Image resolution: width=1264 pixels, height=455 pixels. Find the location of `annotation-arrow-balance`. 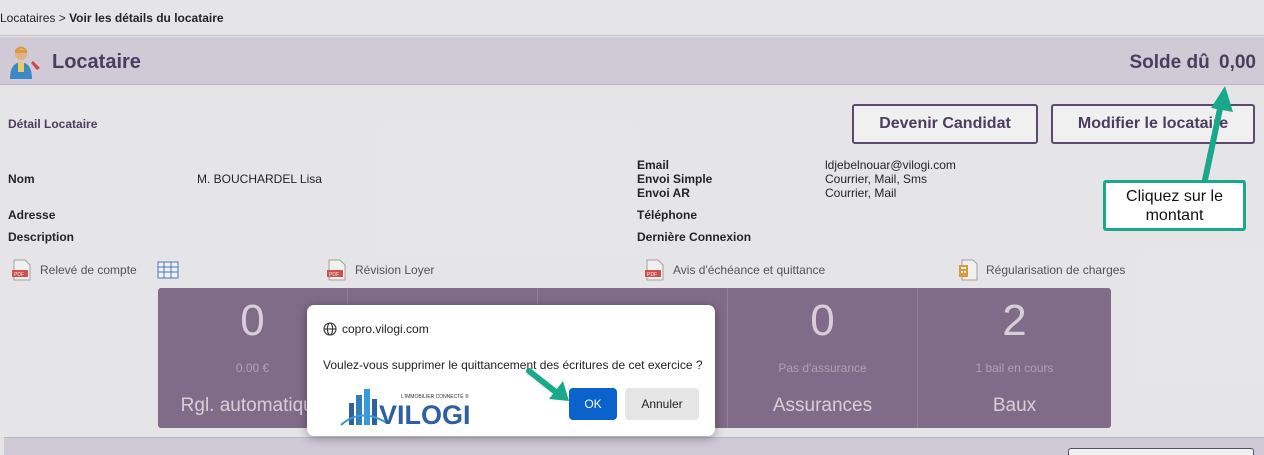

annotation-arrow-balance is located at coordinates (1217, 134).